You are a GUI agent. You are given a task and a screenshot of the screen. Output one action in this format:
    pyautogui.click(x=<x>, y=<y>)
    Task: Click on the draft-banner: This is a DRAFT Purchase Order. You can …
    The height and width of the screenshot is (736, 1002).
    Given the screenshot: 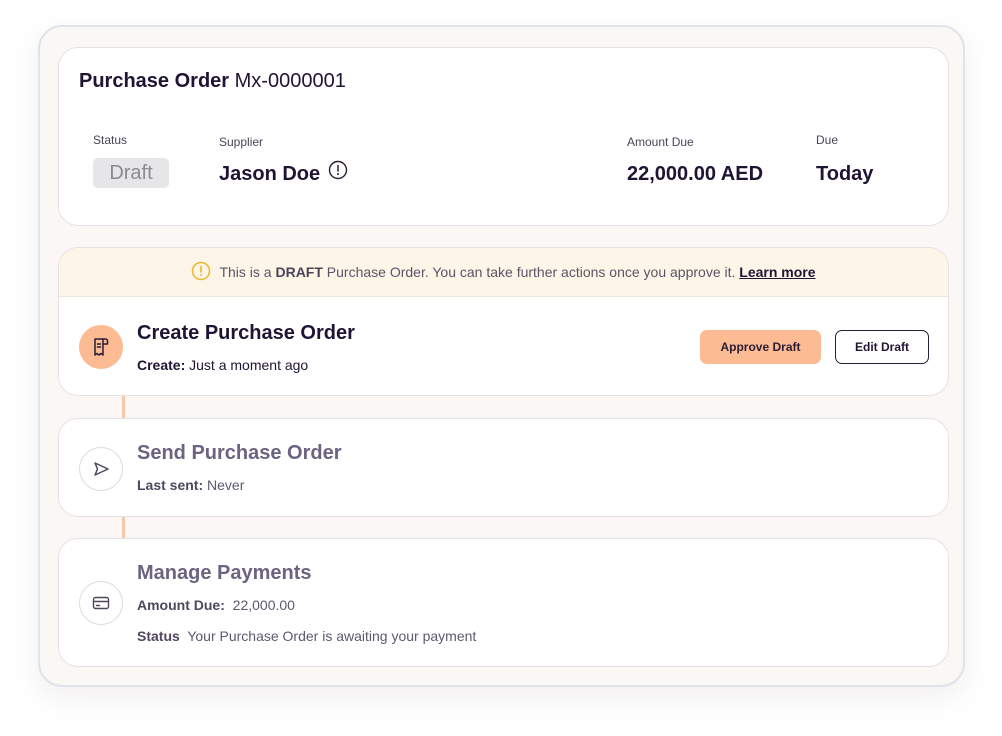 What is the action you would take?
    pyautogui.click(x=503, y=272)
    